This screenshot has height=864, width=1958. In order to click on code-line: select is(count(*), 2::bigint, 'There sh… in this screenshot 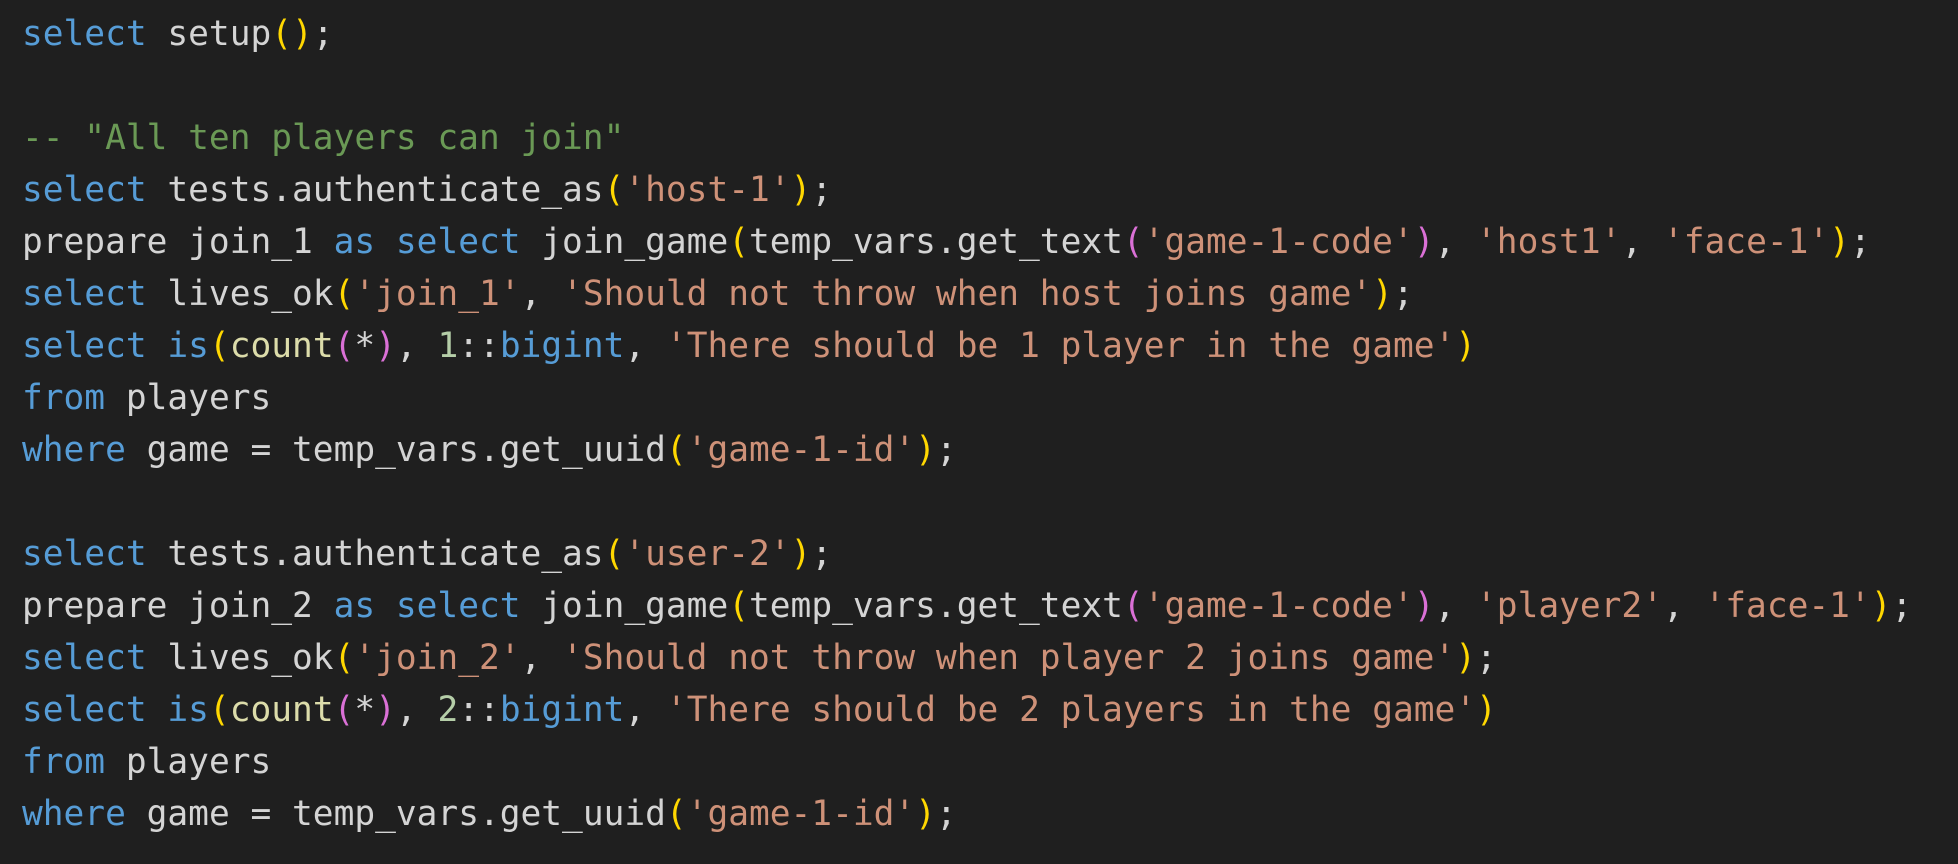, I will do `click(990, 710)`.